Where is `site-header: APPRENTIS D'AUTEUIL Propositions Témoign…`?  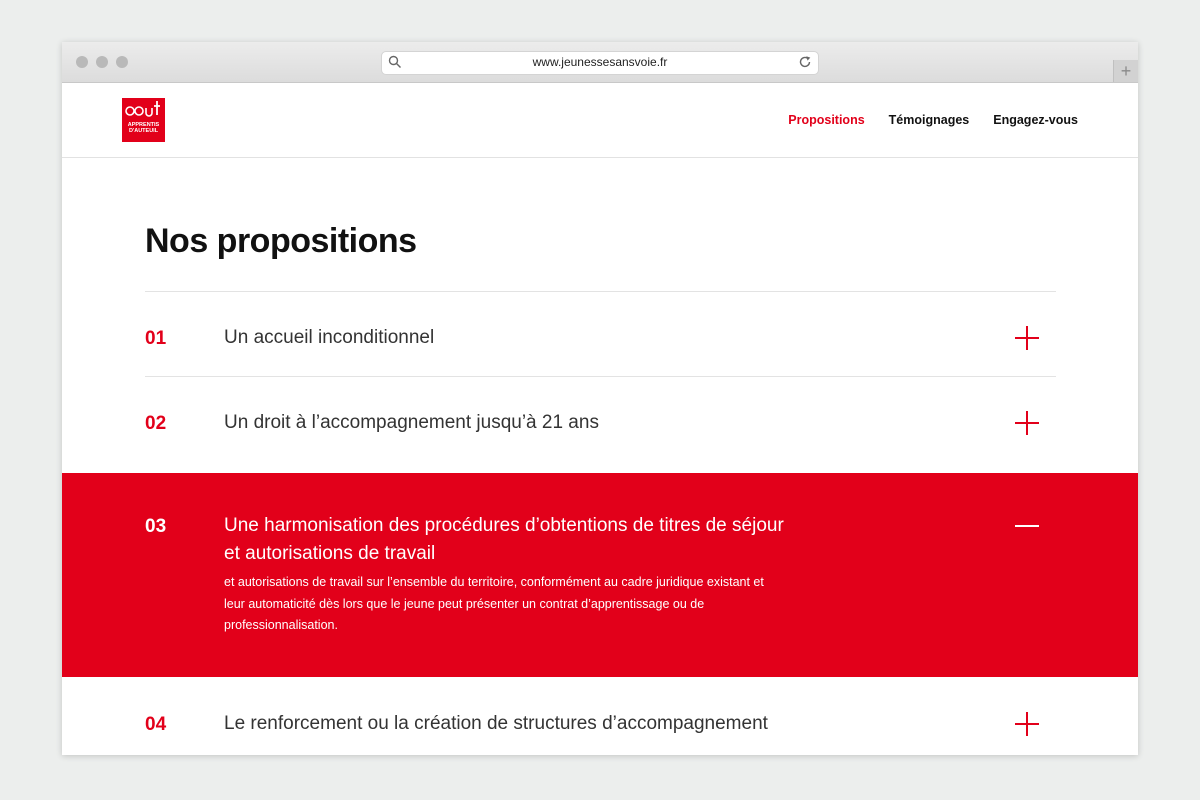 site-header: APPRENTIS D'AUTEUIL Propositions Témoign… is located at coordinates (600, 120).